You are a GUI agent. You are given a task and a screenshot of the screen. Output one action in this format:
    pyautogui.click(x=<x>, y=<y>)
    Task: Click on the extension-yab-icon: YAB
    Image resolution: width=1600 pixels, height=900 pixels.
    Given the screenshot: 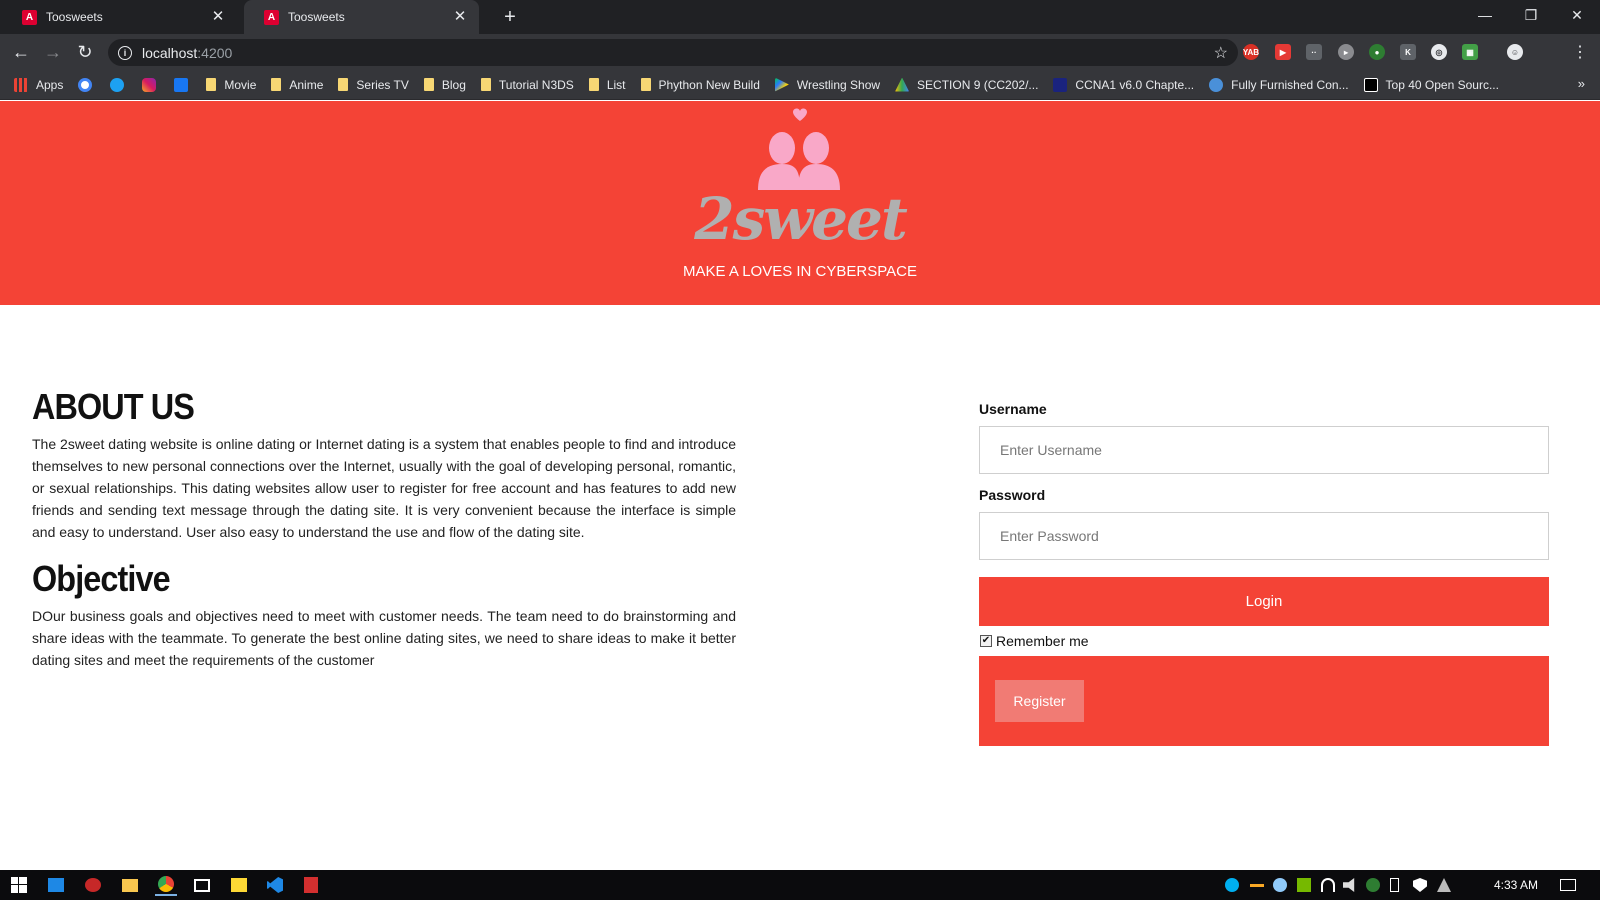 What is the action you would take?
    pyautogui.click(x=1251, y=52)
    